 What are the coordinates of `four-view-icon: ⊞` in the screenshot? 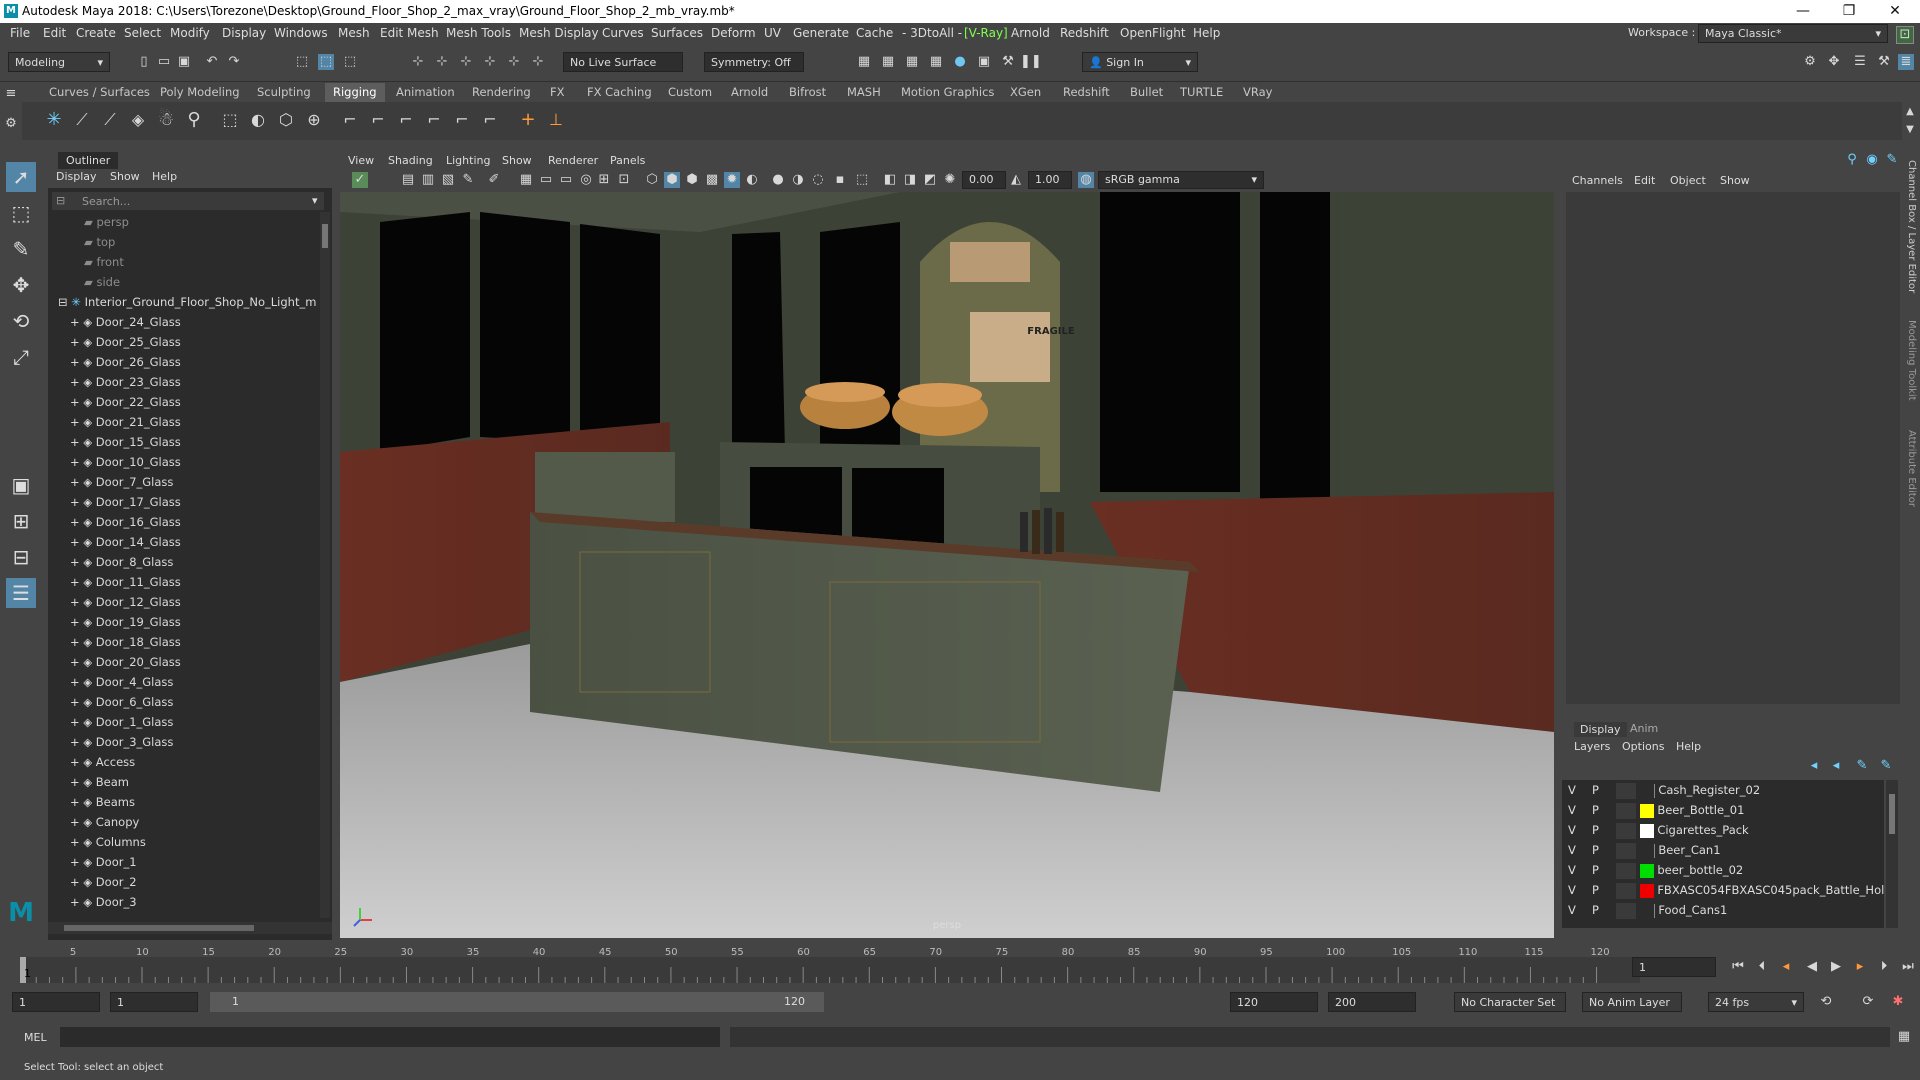 It's located at (21, 521).